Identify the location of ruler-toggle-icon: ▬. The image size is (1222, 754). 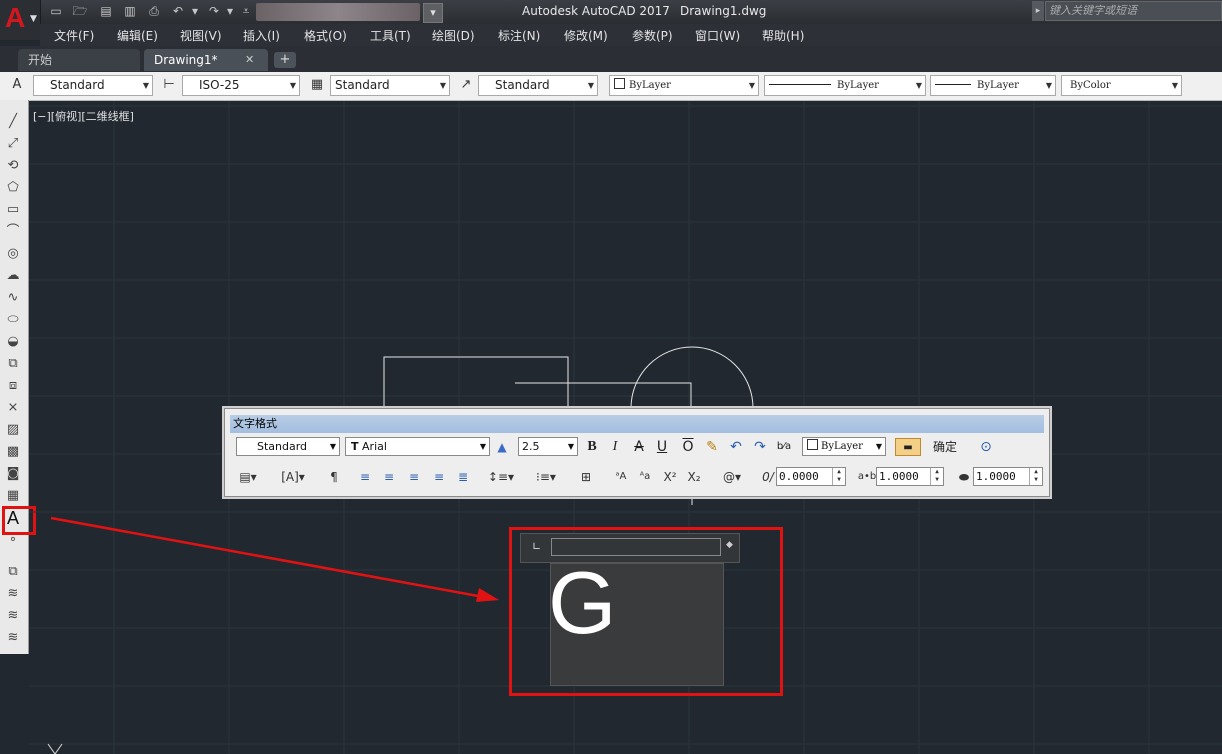
(908, 447).